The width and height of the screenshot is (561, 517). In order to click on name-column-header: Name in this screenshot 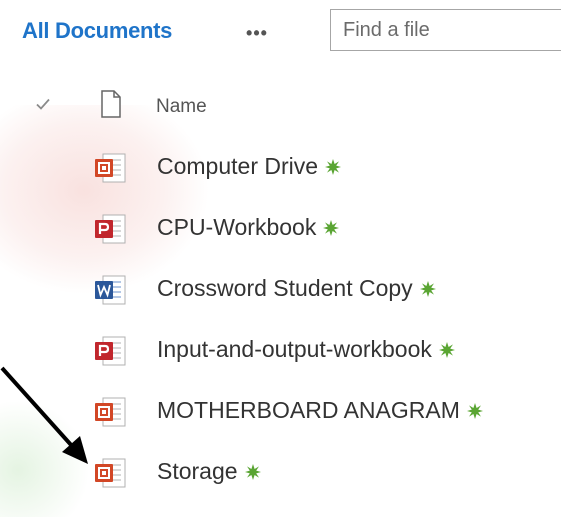, I will do `click(181, 107)`.